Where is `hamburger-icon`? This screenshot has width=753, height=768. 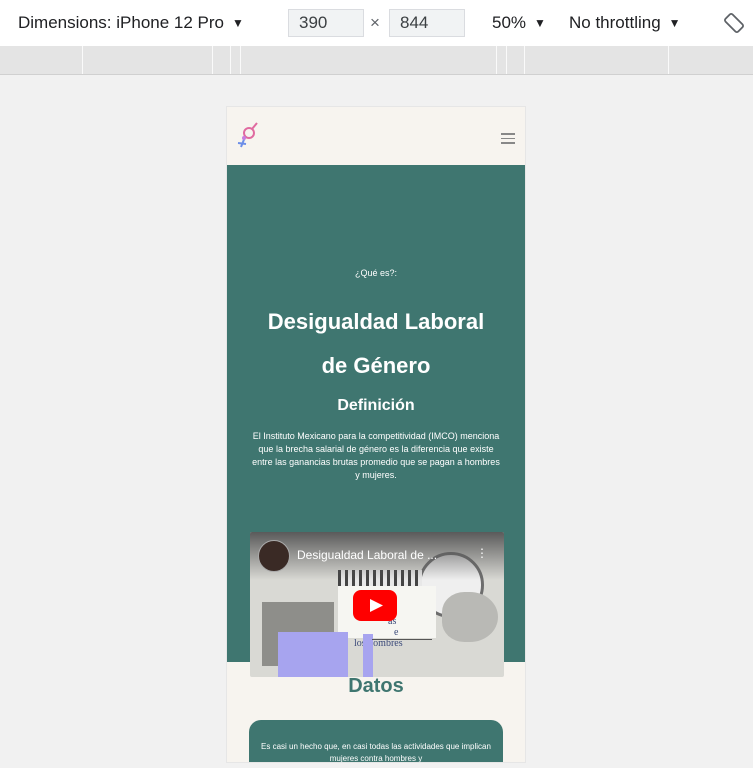 hamburger-icon is located at coordinates (508, 138).